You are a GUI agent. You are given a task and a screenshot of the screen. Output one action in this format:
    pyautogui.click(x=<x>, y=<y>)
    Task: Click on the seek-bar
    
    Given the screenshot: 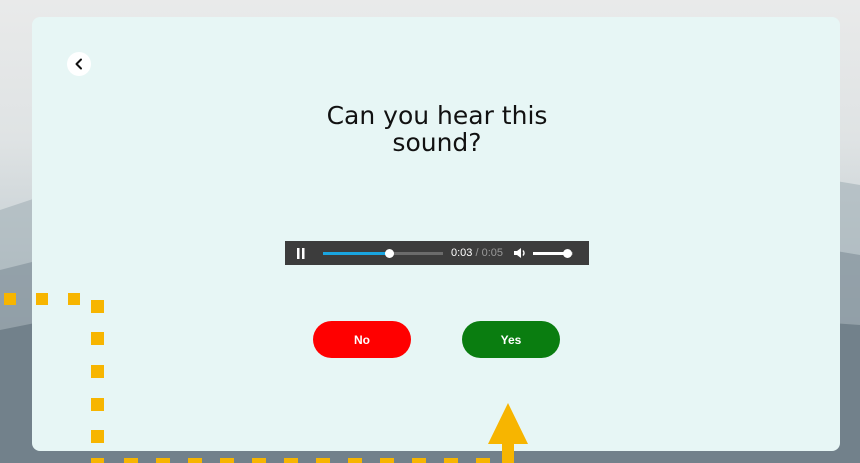 What is the action you would take?
    pyautogui.click(x=383, y=253)
    